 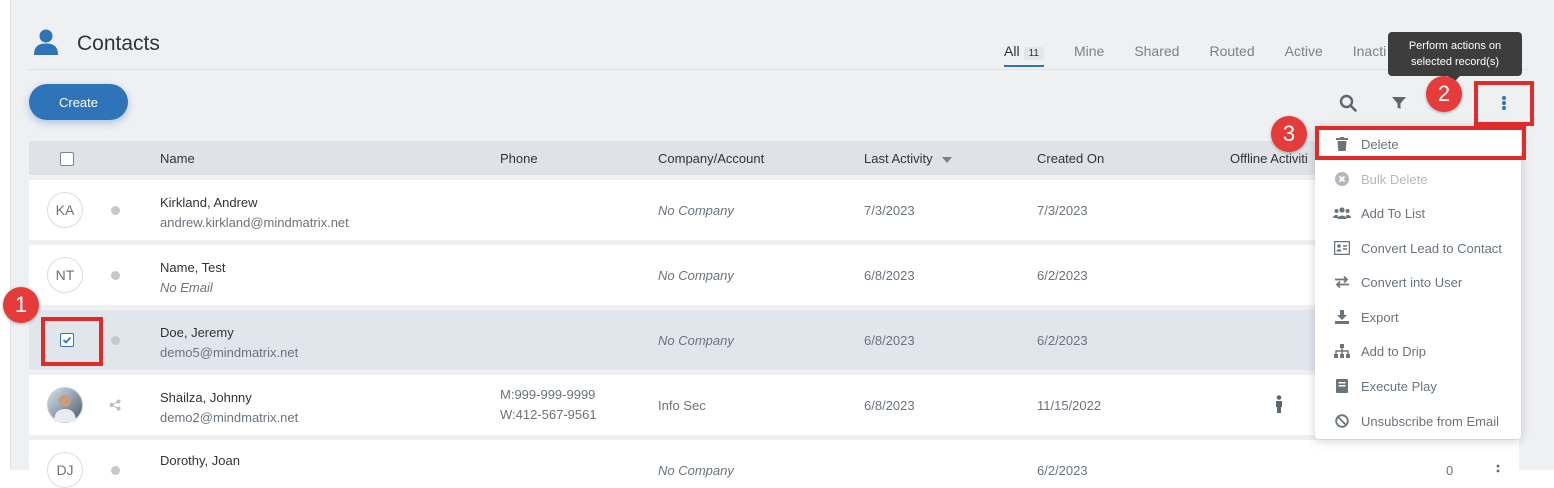 What do you see at coordinates (1156, 55) in the screenshot?
I see `tab-shared: Shared` at bounding box center [1156, 55].